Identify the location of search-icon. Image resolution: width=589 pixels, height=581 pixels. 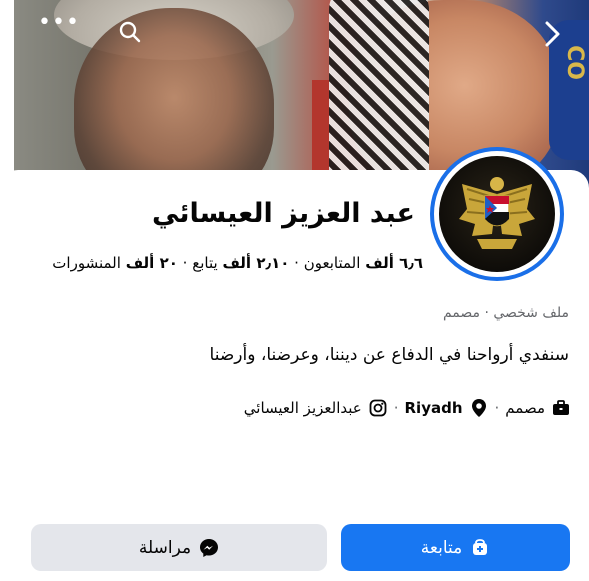
(130, 32).